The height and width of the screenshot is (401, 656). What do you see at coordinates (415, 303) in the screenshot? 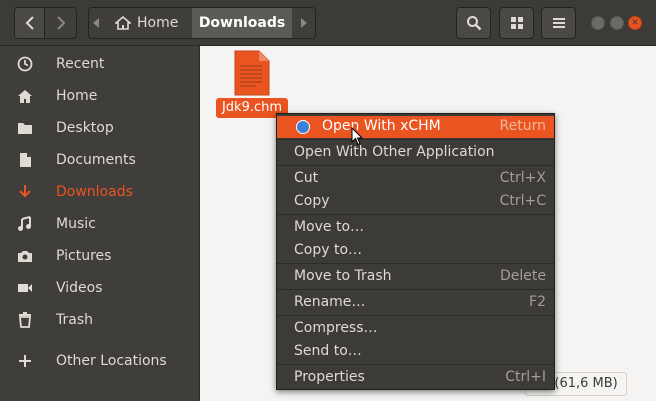
I see `menu-item-rename: Rename… F2` at bounding box center [415, 303].